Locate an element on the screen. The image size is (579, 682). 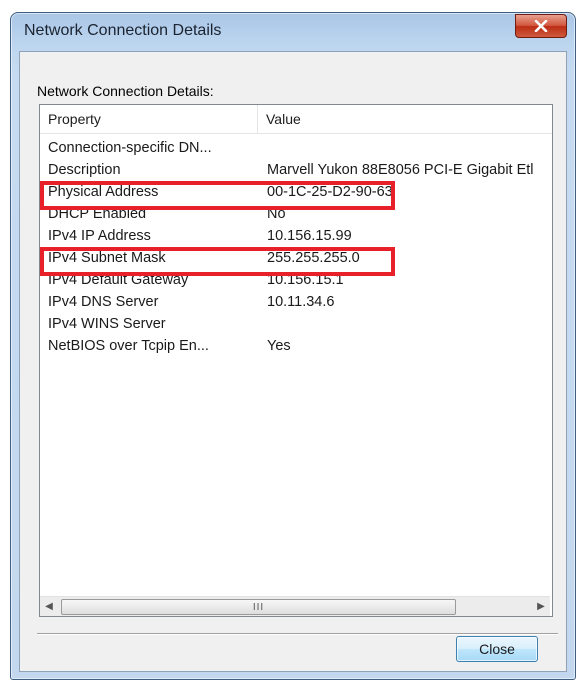
scroll-right-icon: ▶ is located at coordinates (541, 606).